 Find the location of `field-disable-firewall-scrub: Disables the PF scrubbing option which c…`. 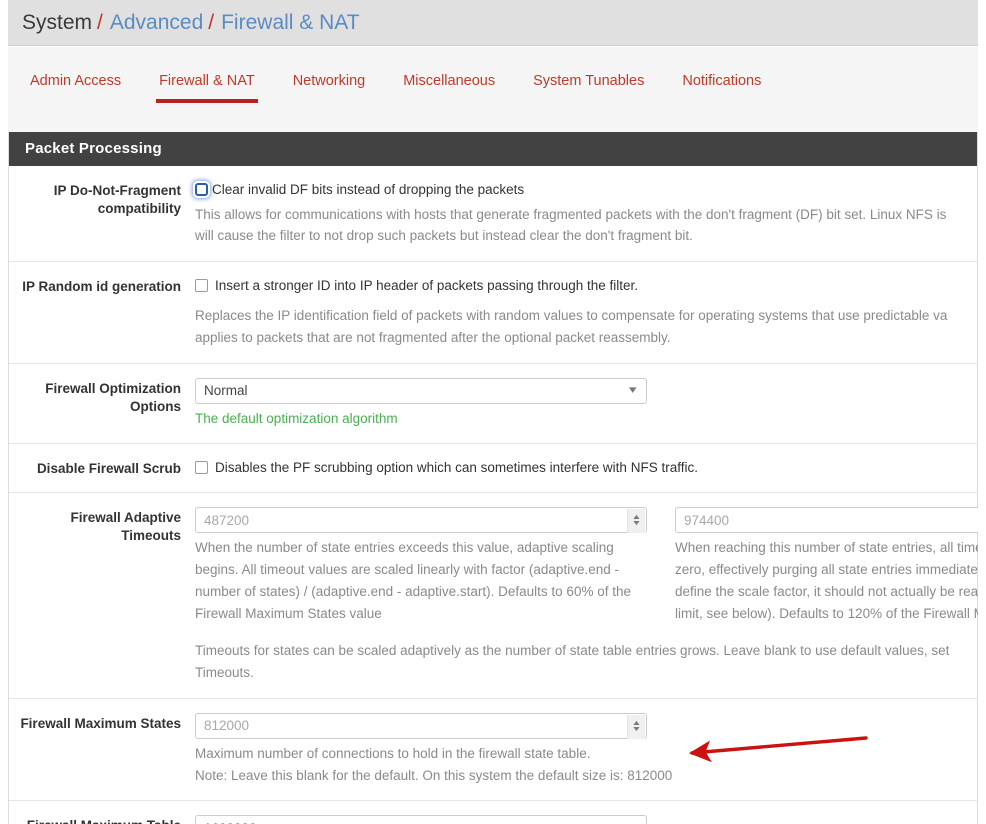

field-disable-firewall-scrub: Disables the PF scrubbing option which c… is located at coordinates (586, 468).